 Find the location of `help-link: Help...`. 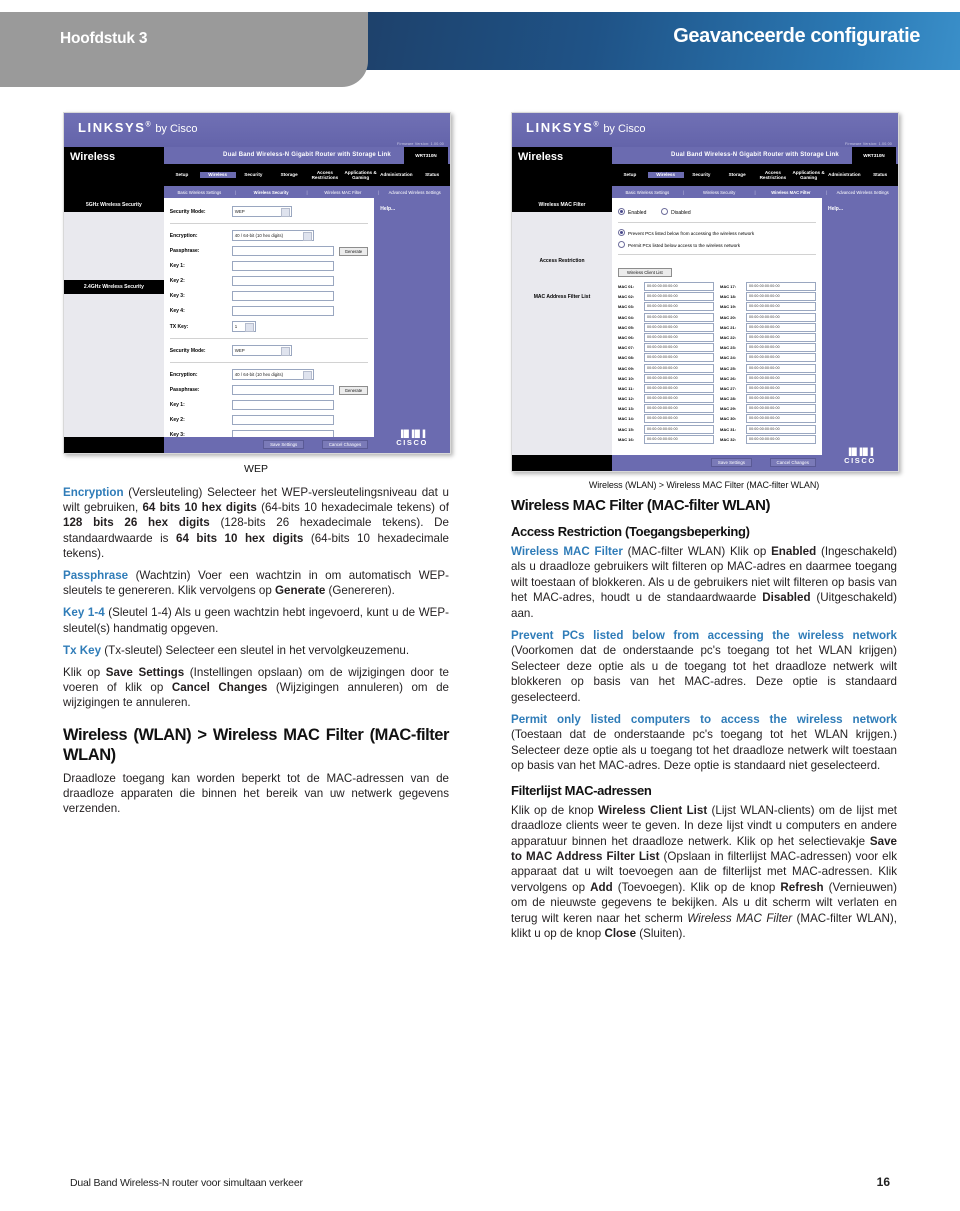

help-link: Help... is located at coordinates (412, 205).